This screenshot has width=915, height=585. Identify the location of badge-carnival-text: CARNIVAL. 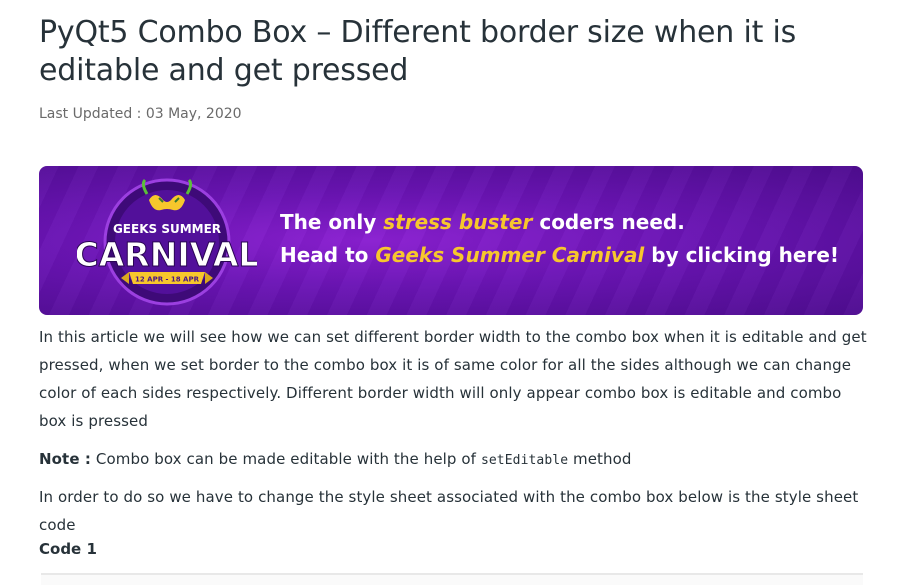
(167, 254).